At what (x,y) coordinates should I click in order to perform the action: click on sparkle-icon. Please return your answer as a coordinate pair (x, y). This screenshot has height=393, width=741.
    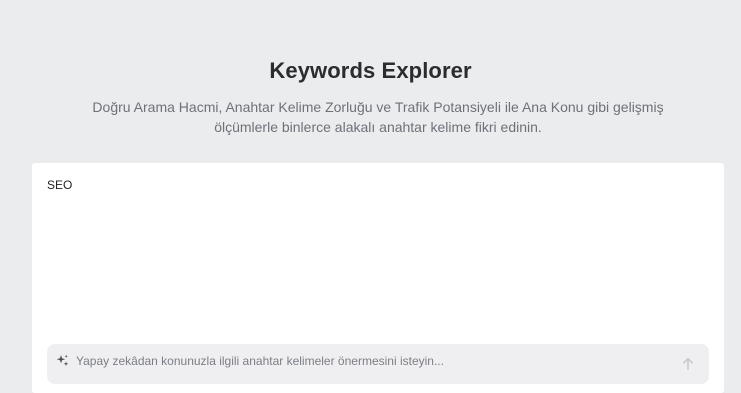
    Looking at the image, I should click on (62, 360).